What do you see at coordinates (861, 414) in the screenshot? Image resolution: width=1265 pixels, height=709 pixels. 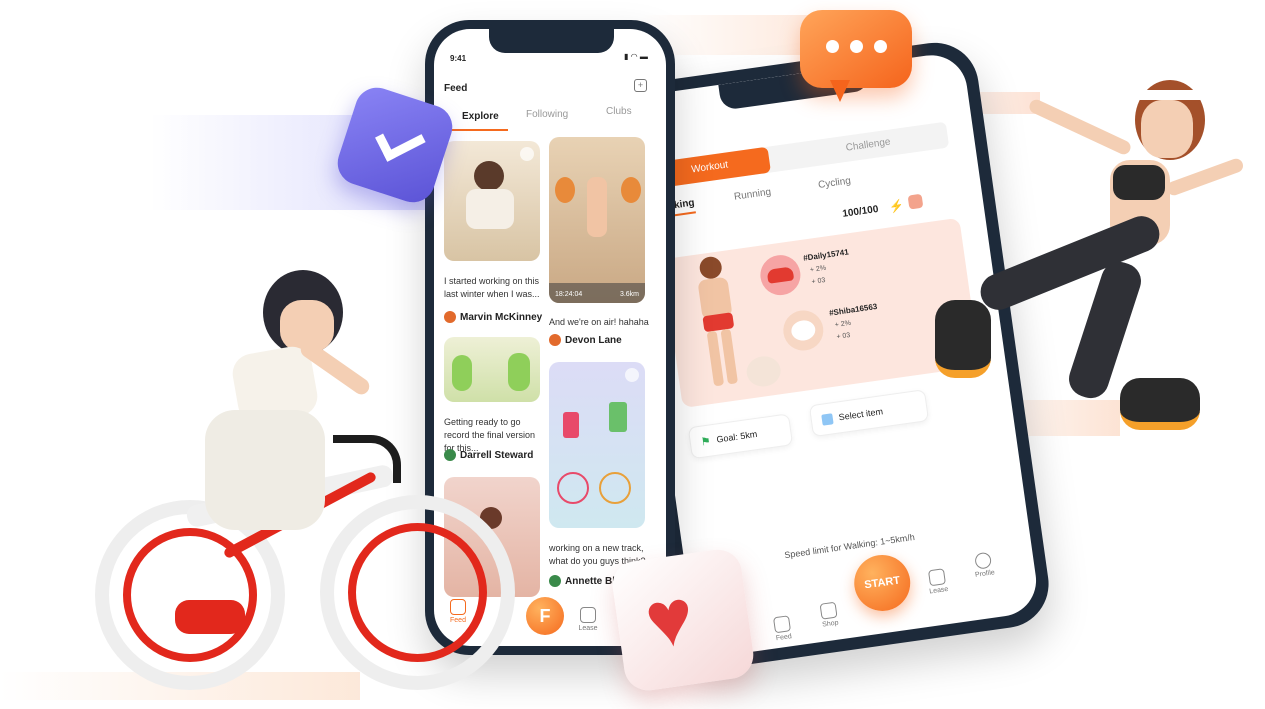 I see `select-item-label: Select item` at bounding box center [861, 414].